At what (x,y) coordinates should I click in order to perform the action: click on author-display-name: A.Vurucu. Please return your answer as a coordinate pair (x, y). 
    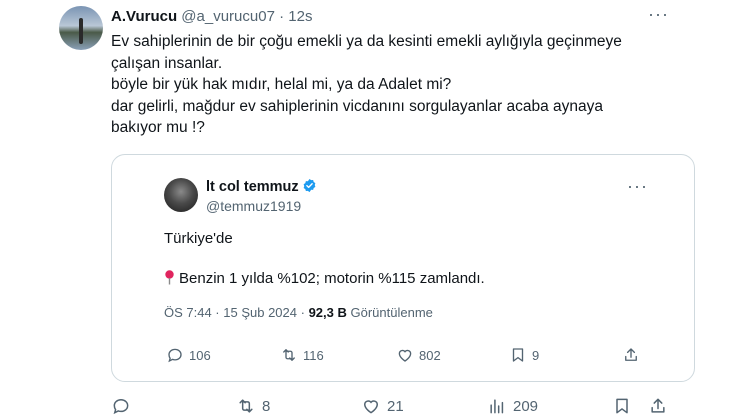
    Looking at the image, I should click on (144, 16).